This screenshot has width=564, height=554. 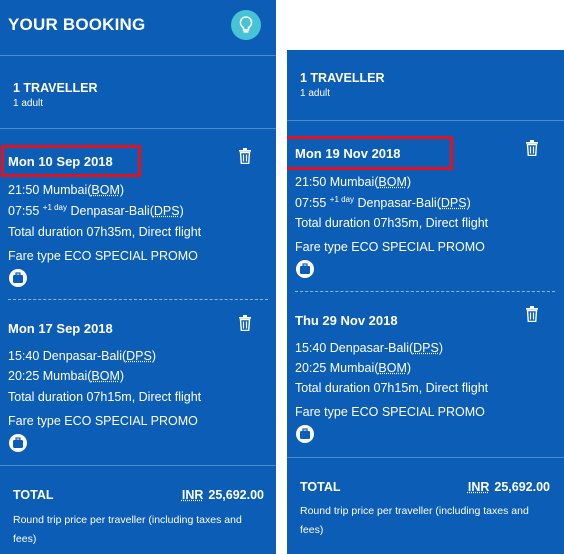 I want to click on return-date: Mon 17 Sep 2018, so click(x=60, y=328).